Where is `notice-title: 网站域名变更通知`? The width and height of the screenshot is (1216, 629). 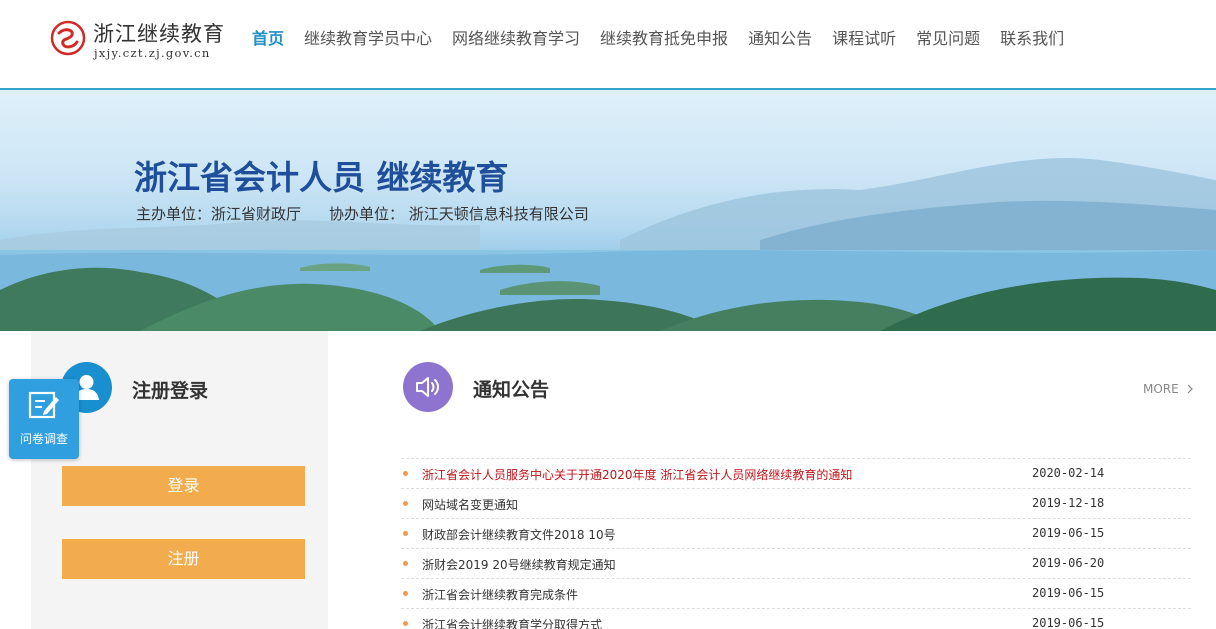 notice-title: 网站域名变更通知 is located at coordinates (470, 504).